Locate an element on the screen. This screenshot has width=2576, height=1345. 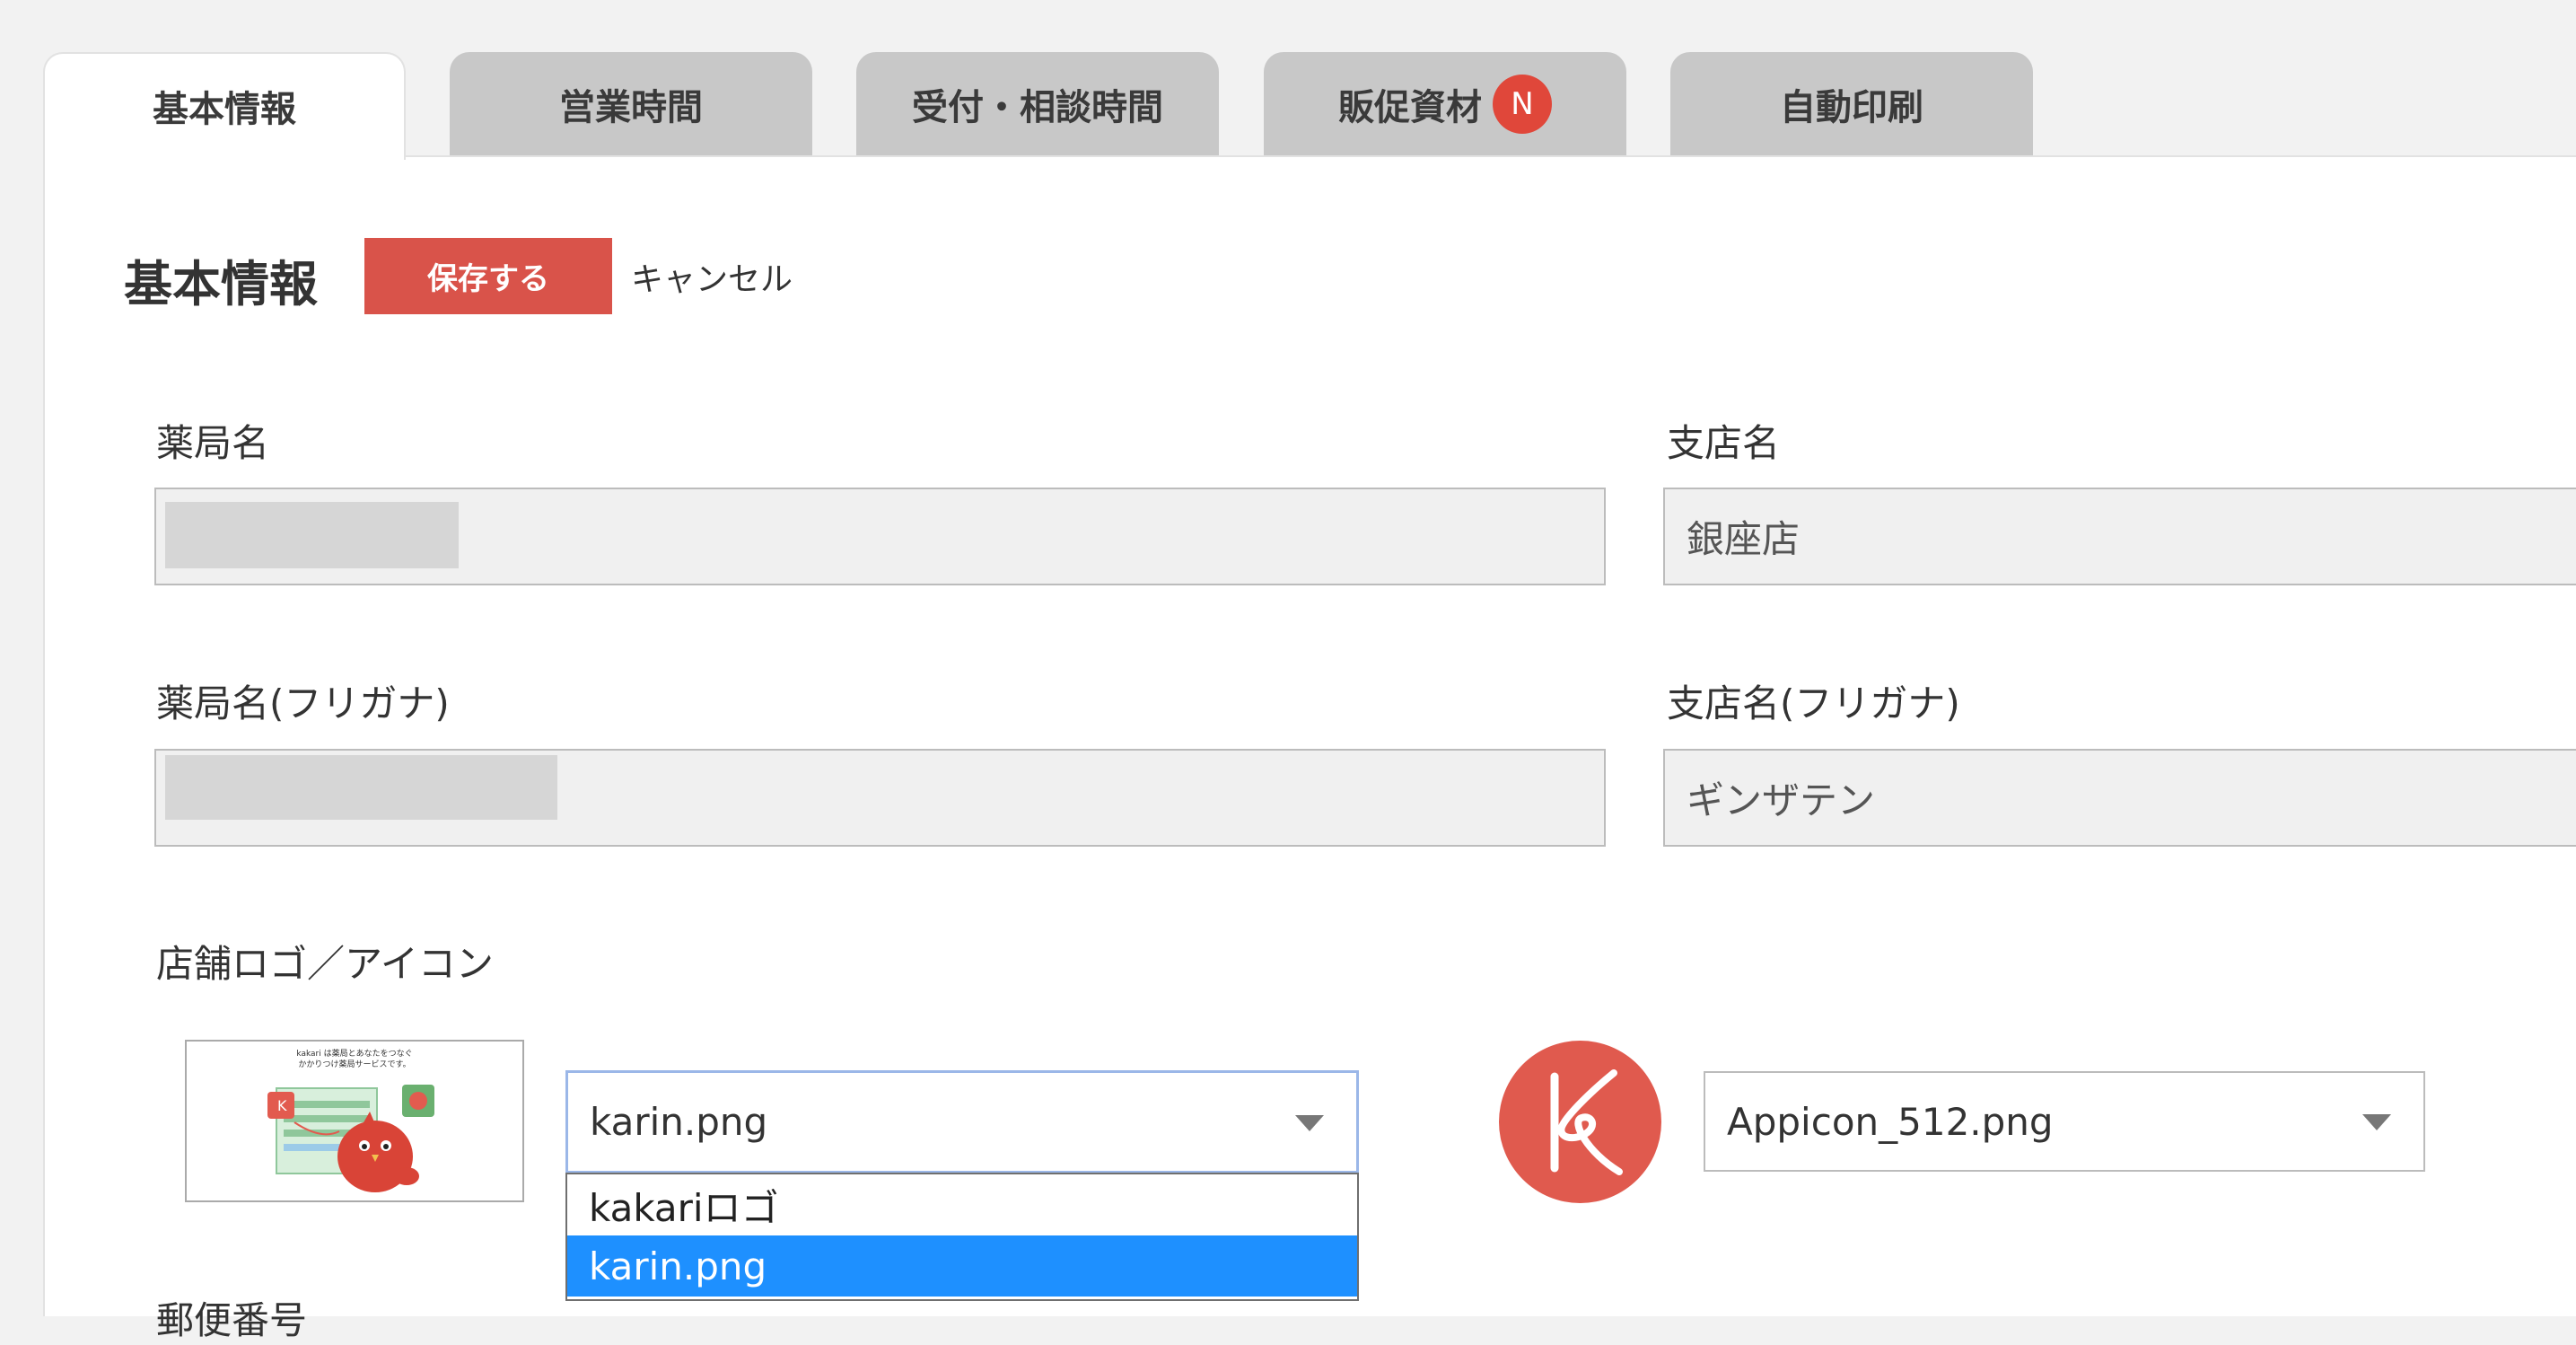
page-title: 基本情報 is located at coordinates (221, 284).